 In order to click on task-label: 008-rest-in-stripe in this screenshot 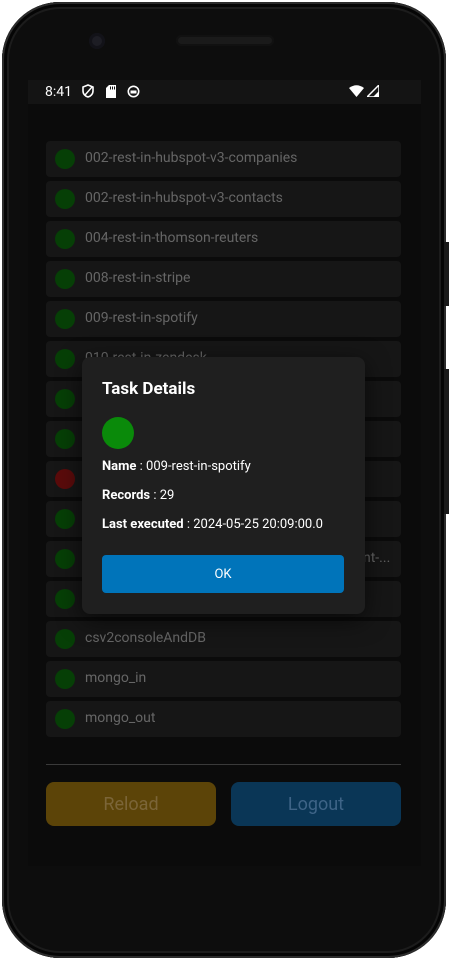, I will do `click(138, 278)`.